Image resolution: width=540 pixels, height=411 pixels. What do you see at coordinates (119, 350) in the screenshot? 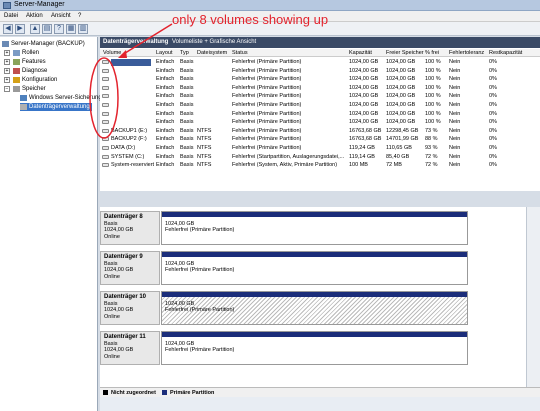
I see `disk-size: 1024,00 GB` at bounding box center [119, 350].